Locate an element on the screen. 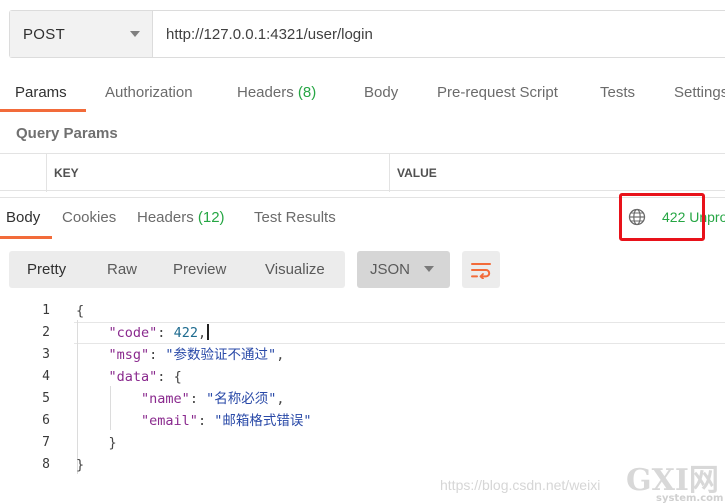  json-string: "参数验证不通过" is located at coordinates (221, 355).